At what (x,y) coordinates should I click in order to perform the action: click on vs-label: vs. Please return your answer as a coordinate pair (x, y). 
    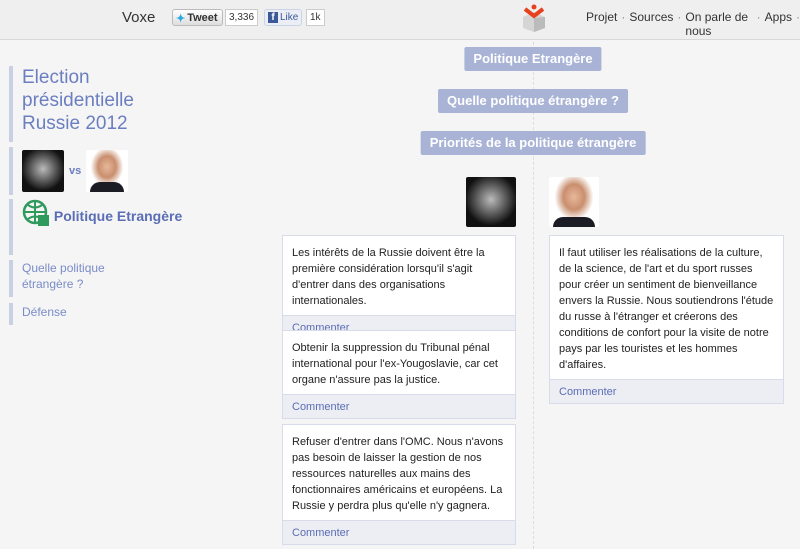
    Looking at the image, I should click on (75, 171).